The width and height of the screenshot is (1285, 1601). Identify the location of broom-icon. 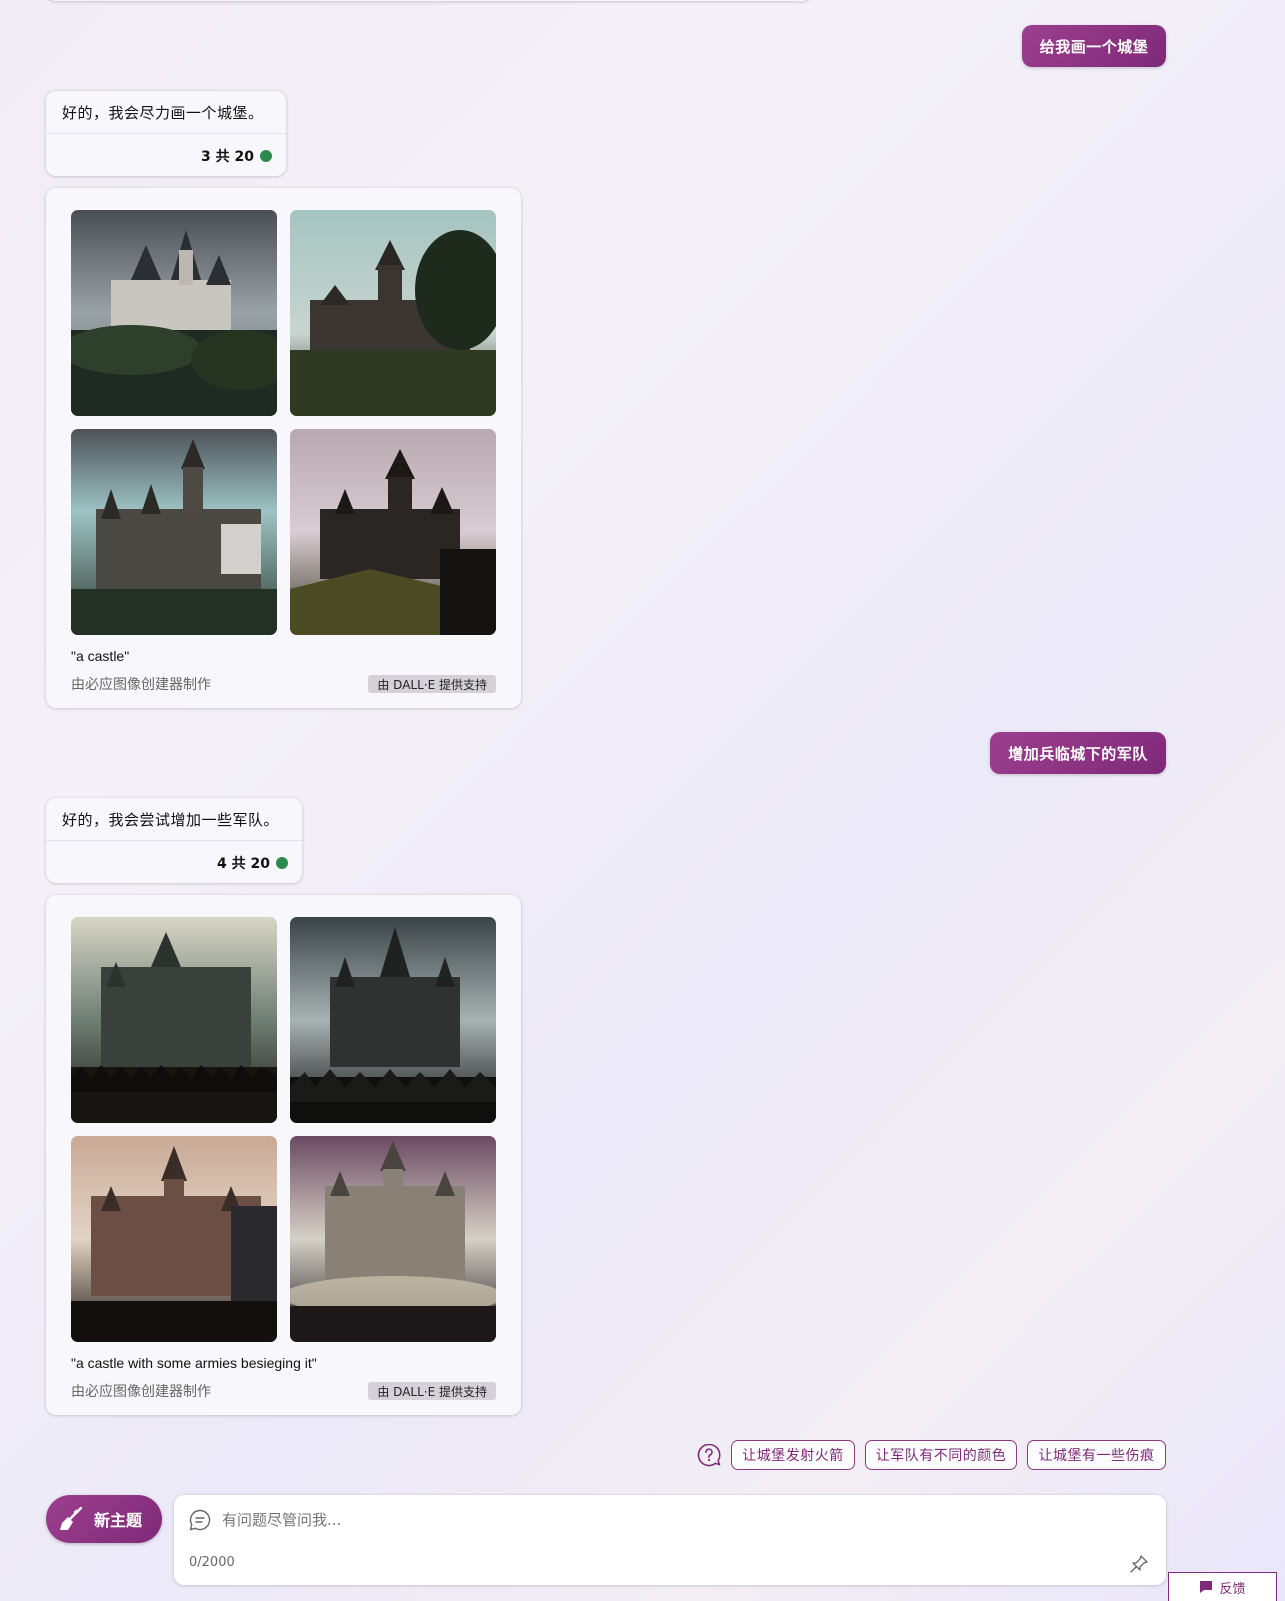
(71, 1519).